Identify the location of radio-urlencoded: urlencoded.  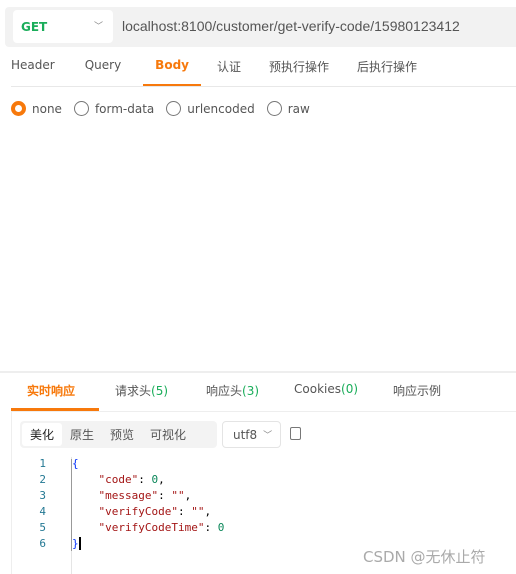
(210, 108).